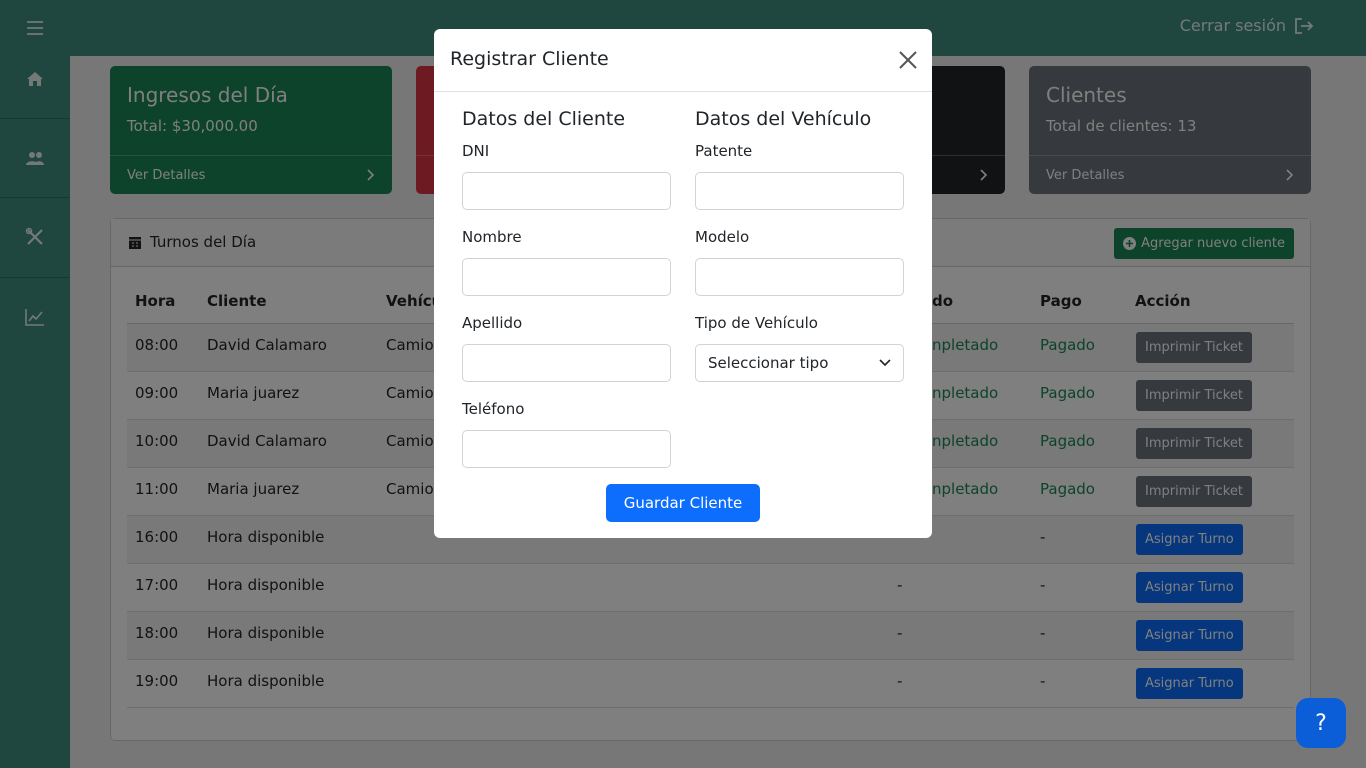  Describe the element at coordinates (493, 409) in the screenshot. I see `telefono-label: Teléfono` at that location.